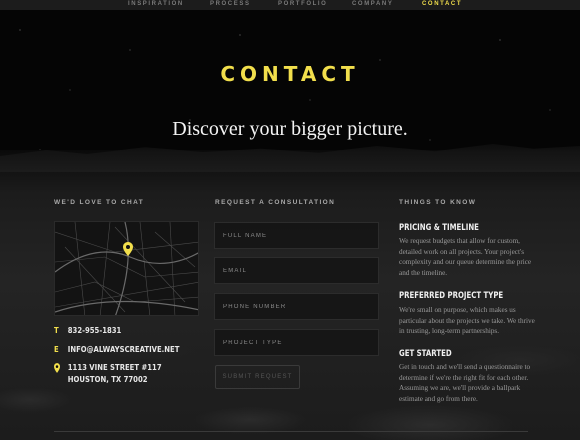 This screenshot has height=440, width=580. I want to click on address-line-1: 1113 VINE STREET #117, so click(114, 367).